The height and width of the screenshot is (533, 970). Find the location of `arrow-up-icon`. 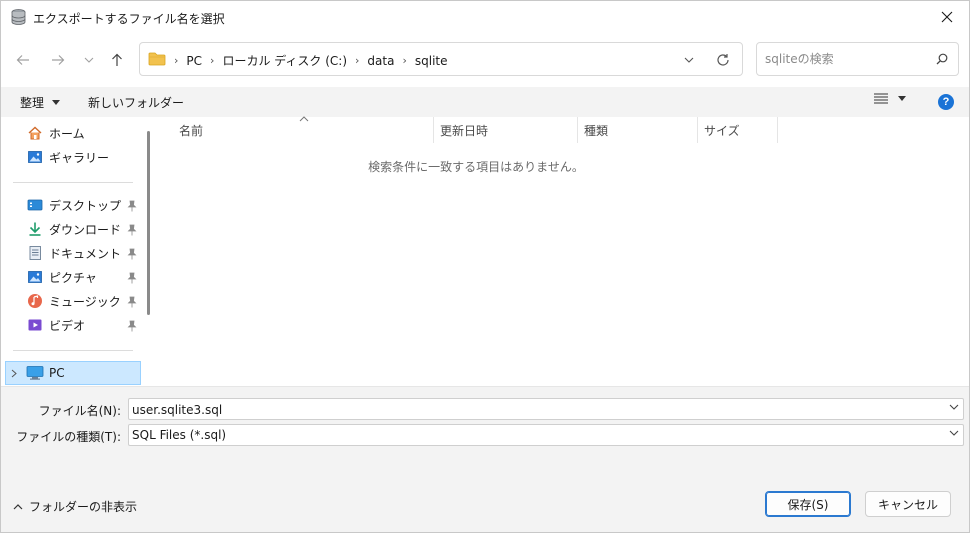

arrow-up-icon is located at coordinates (117, 59).